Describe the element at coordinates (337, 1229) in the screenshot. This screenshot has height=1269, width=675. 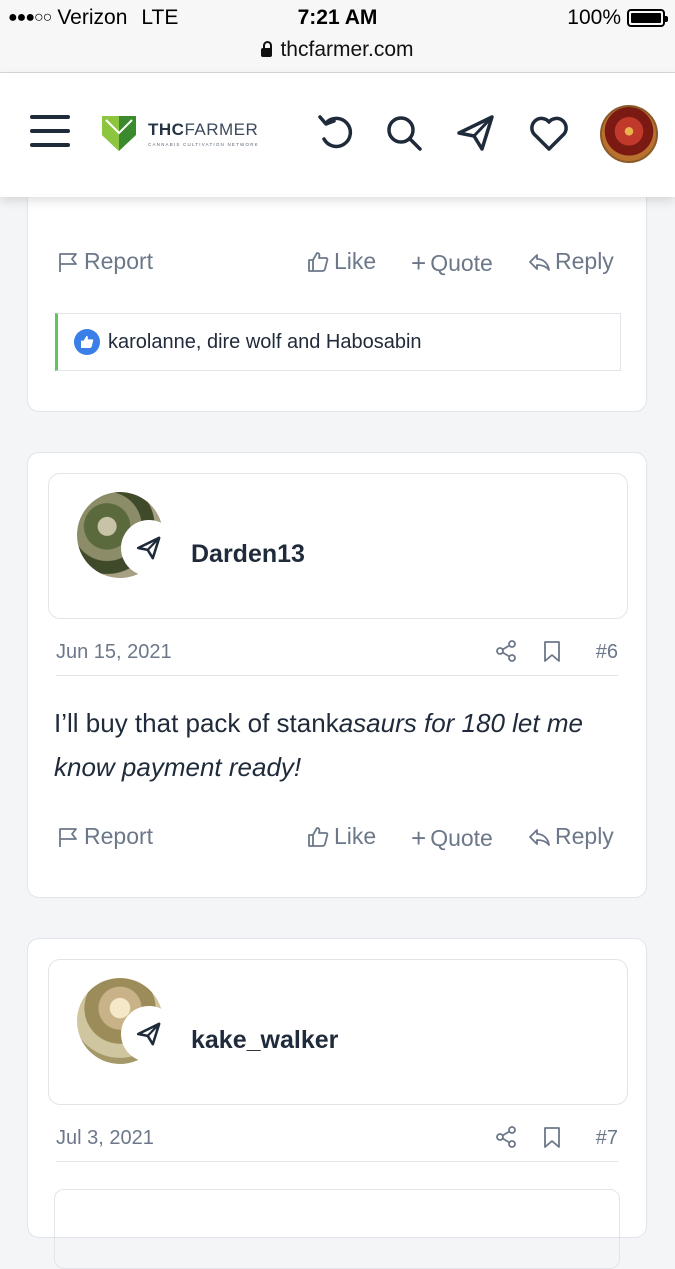
I see `post-content-box` at that location.